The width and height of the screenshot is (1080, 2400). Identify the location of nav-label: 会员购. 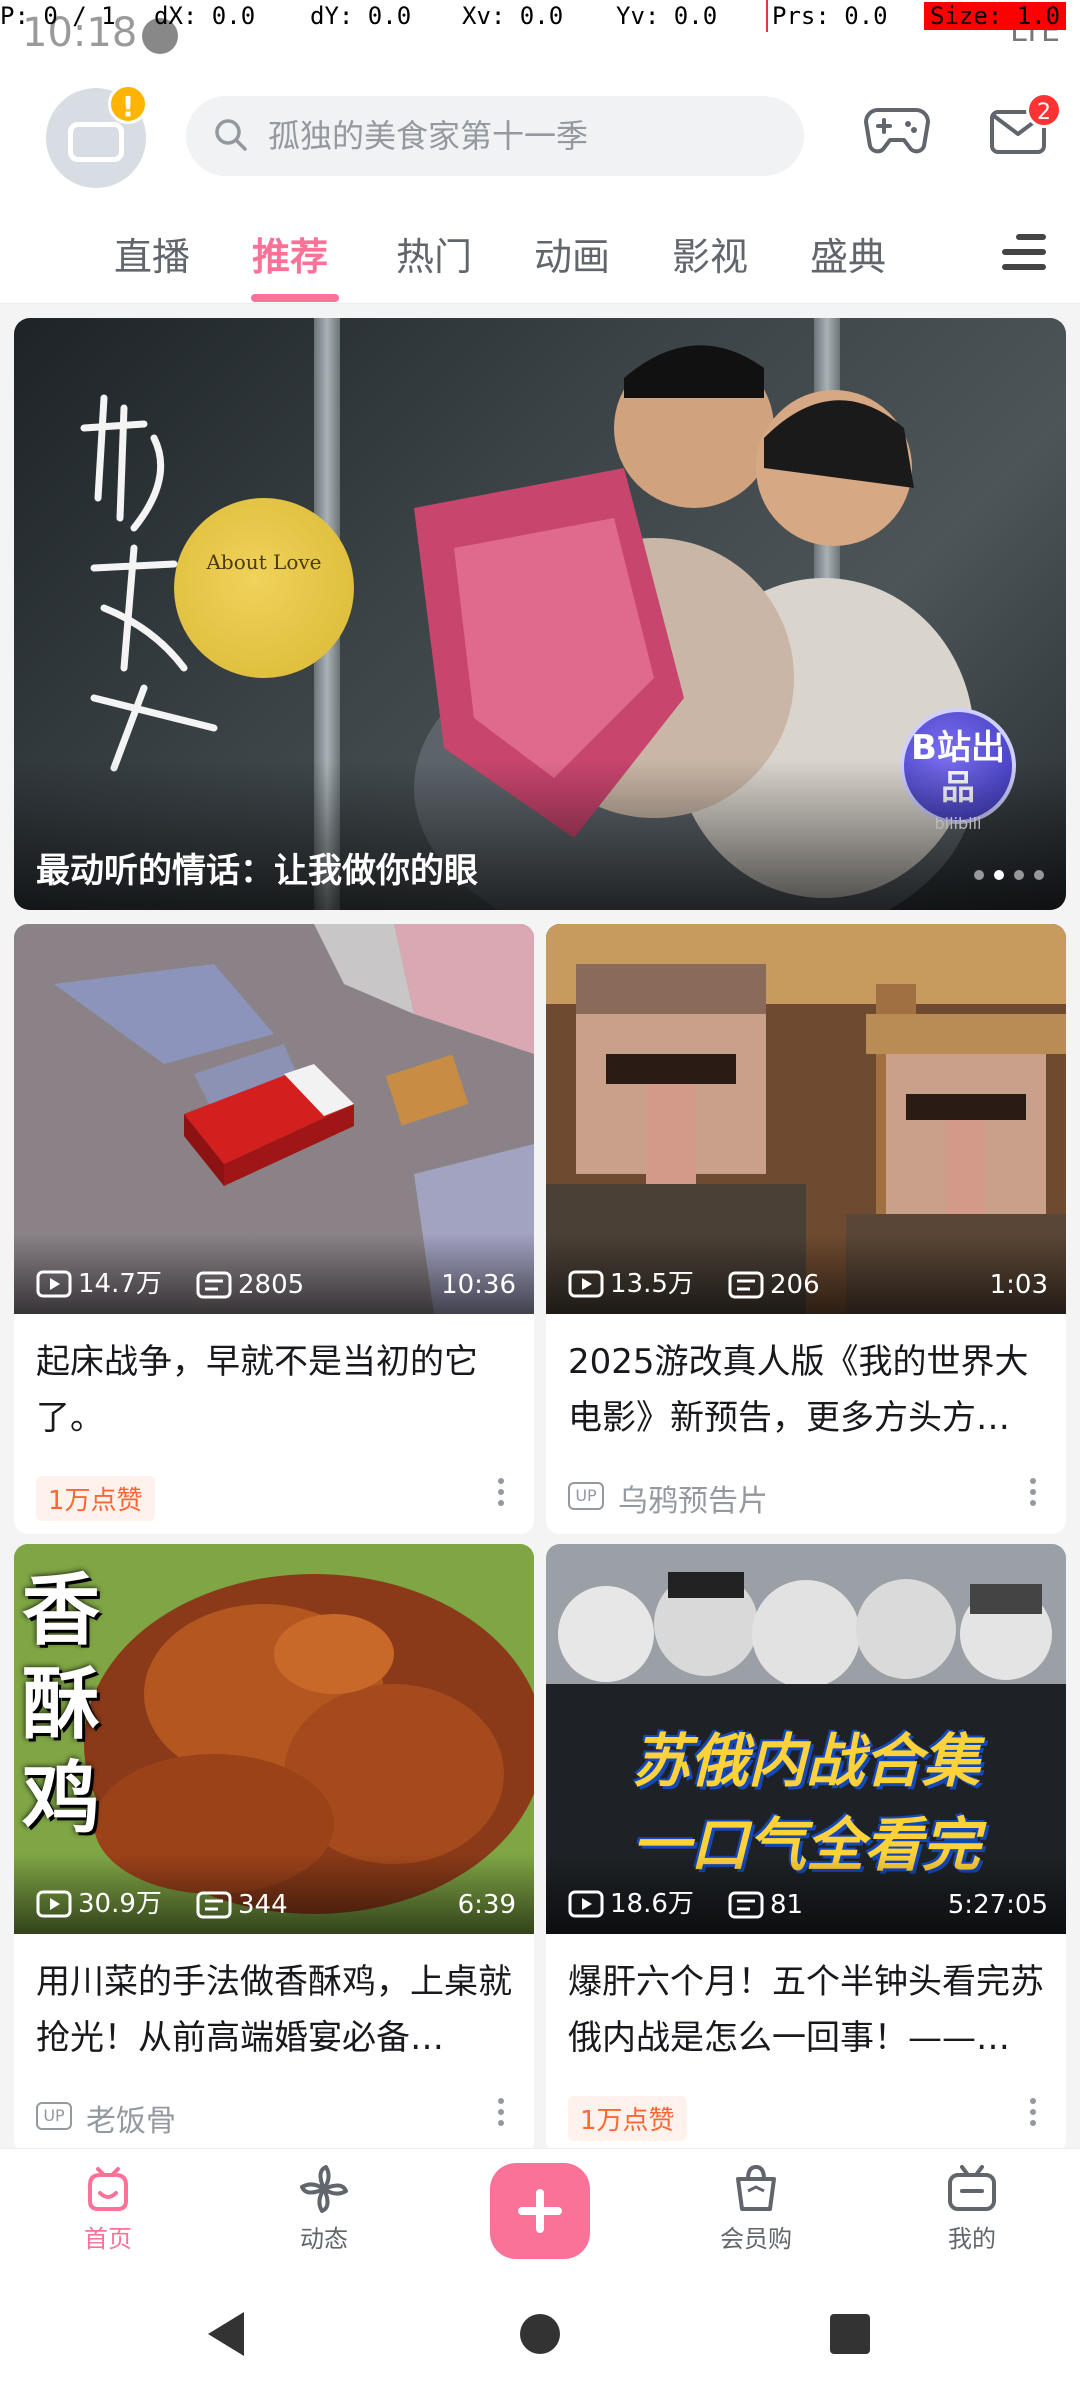
(756, 2239).